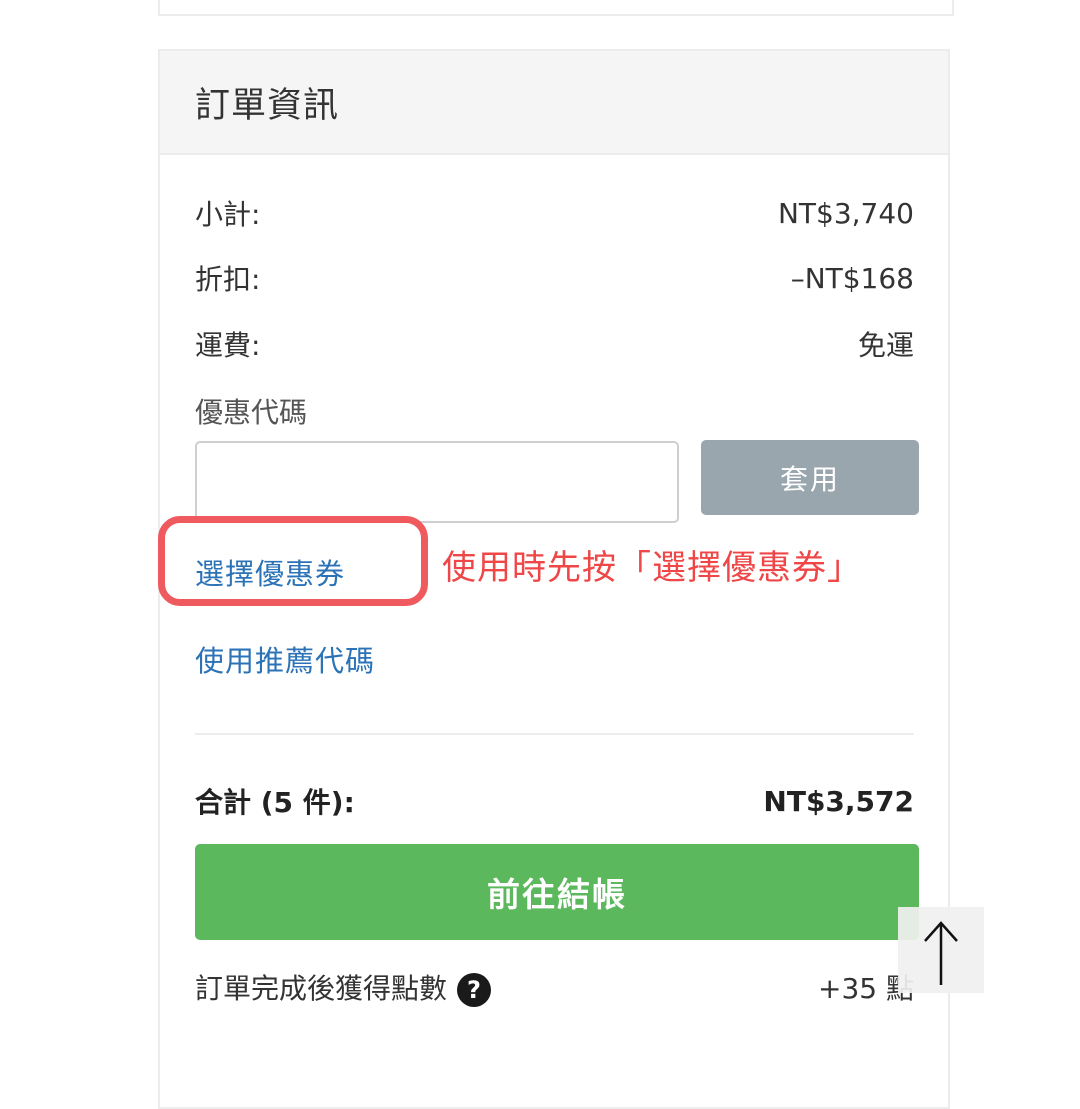 This screenshot has height=1109, width=1080. I want to click on apply-promo-button: 套用, so click(810, 477).